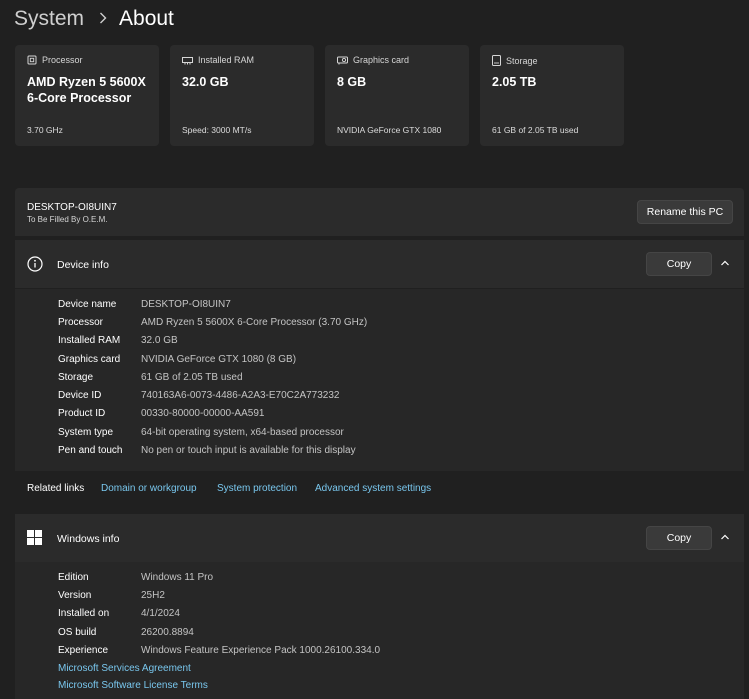 The image size is (749, 699). What do you see at coordinates (257, 488) in the screenshot?
I see `system-protection-link: System protection` at bounding box center [257, 488].